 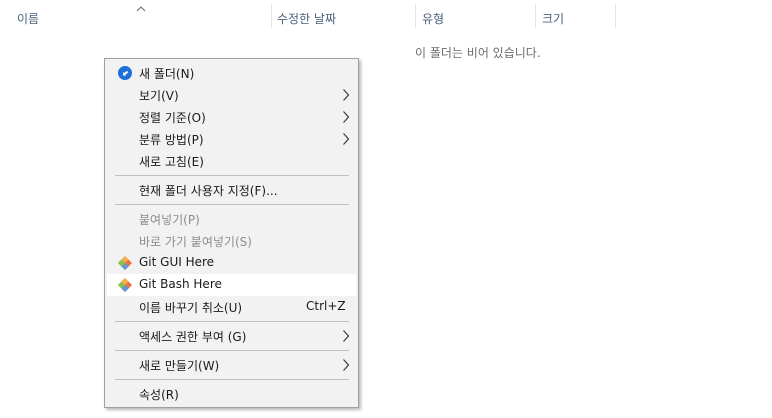 I want to click on empty-folder-message: 이 폴더는 비어 있습니다., so click(x=478, y=53).